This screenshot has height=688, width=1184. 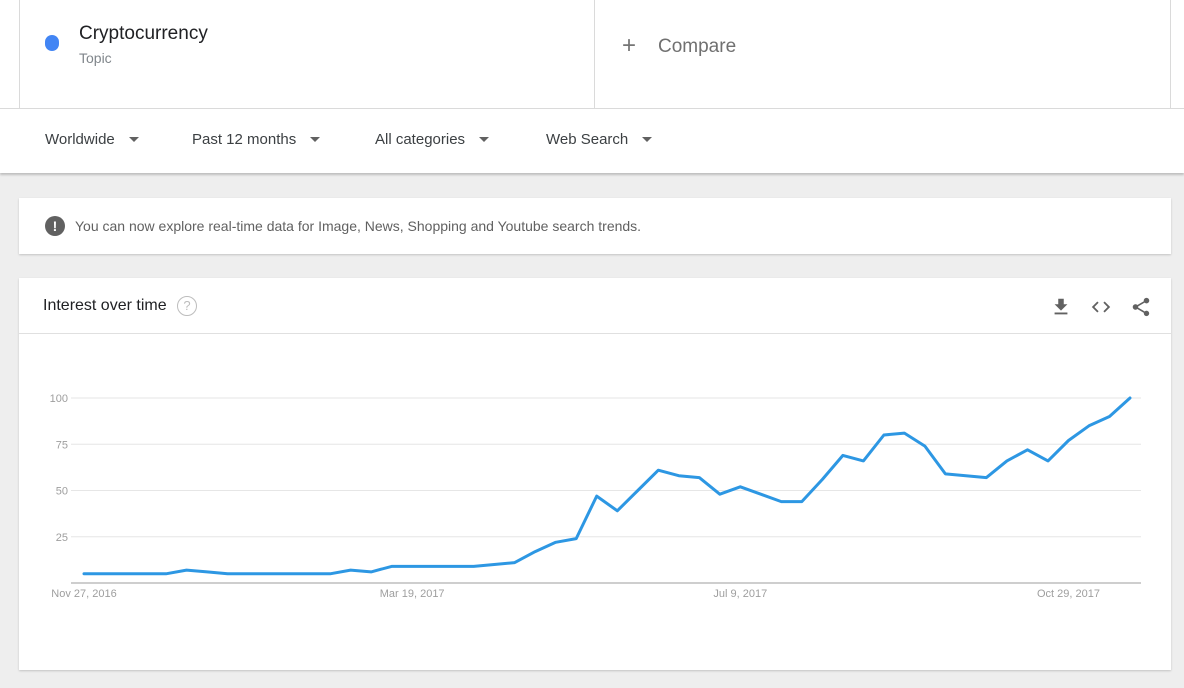 I want to click on y-tick-label: 50, so click(x=62, y=492).